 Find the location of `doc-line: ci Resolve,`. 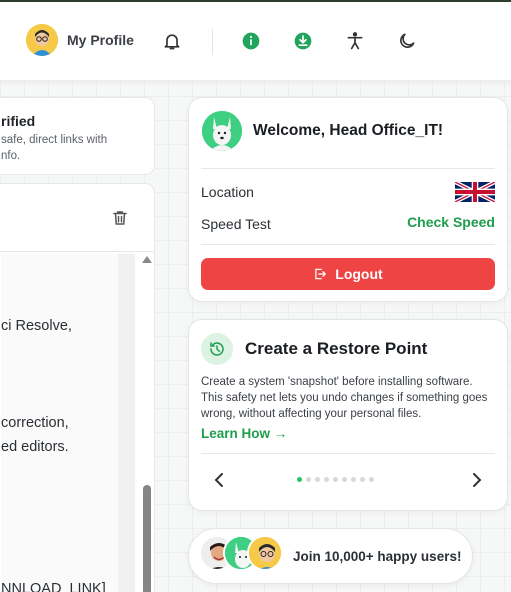

doc-line: ci Resolve, is located at coordinates (36, 326).